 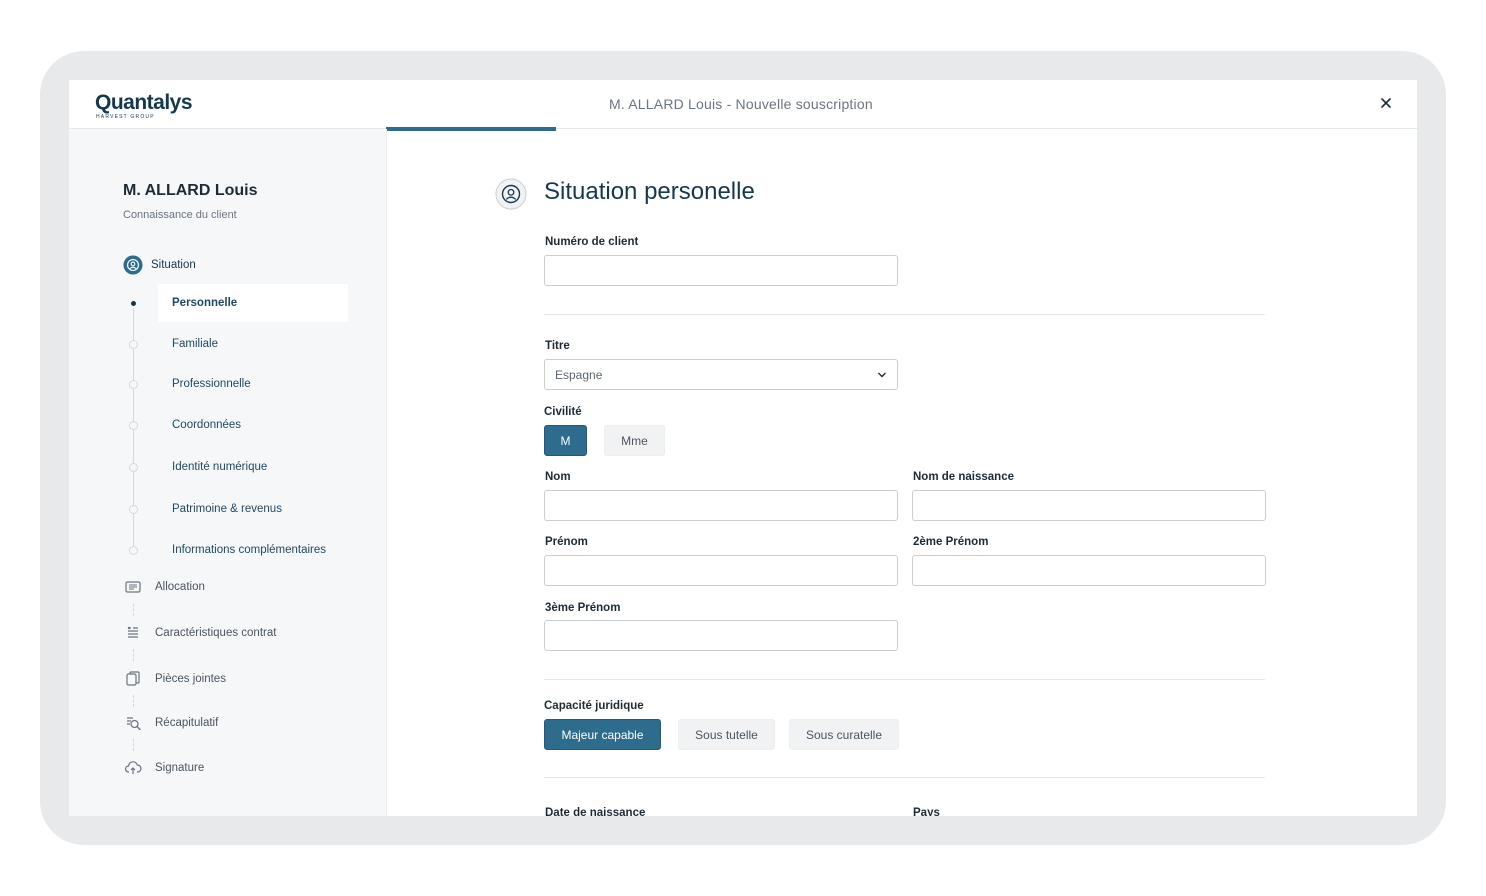 What do you see at coordinates (253, 467) in the screenshot?
I see `sidebar-item-identite-numerique: Identité numérique` at bounding box center [253, 467].